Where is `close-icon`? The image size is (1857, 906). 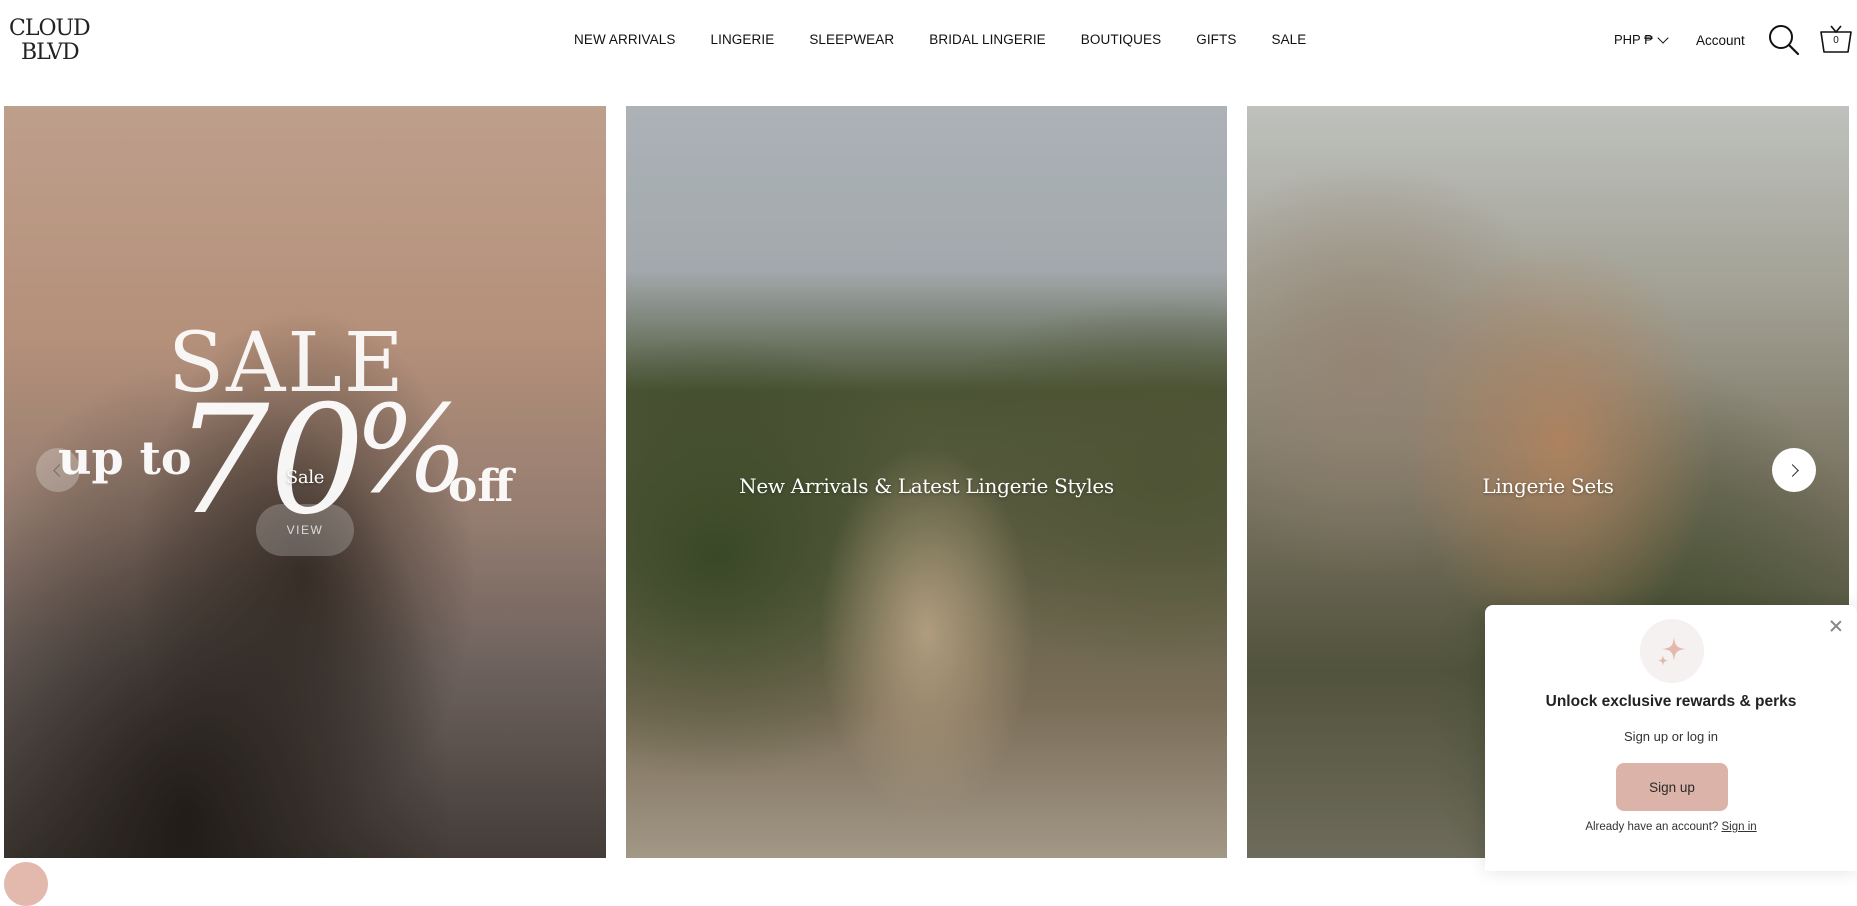
close-icon is located at coordinates (1836, 626).